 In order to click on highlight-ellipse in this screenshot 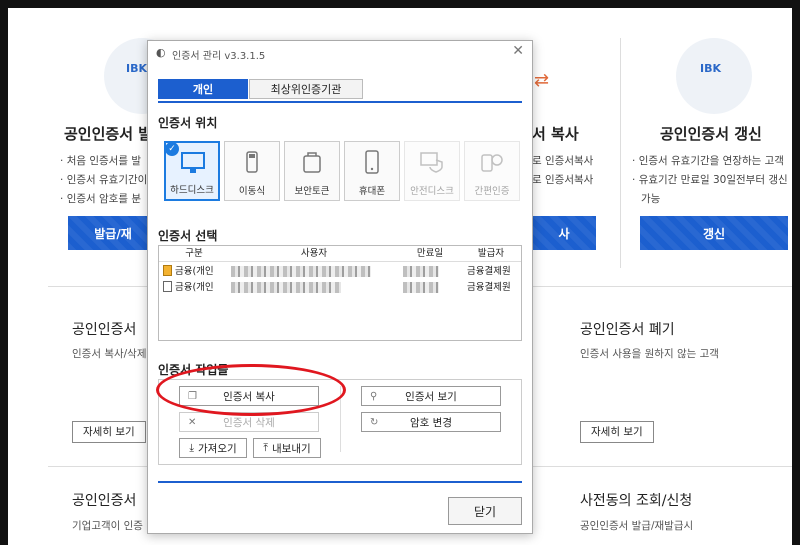, I will do `click(251, 390)`.